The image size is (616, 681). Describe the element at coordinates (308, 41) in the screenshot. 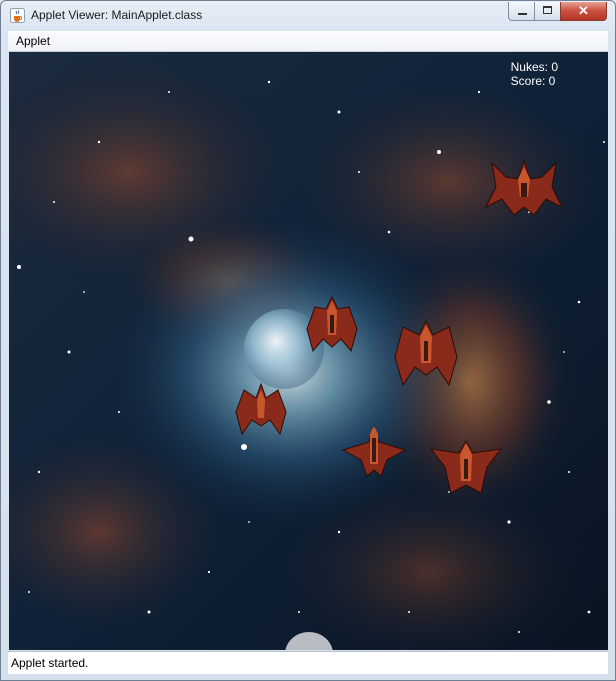

I see `menu-bar: Applet` at that location.